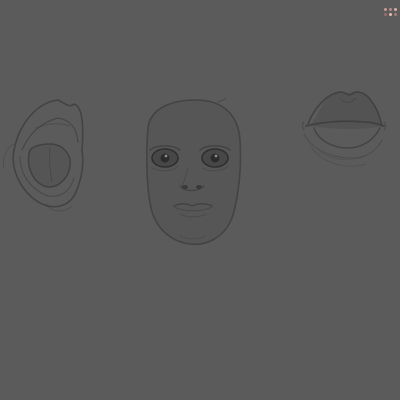 The width and height of the screenshot is (400, 400). I want to click on color-palette, so click(389, 14).